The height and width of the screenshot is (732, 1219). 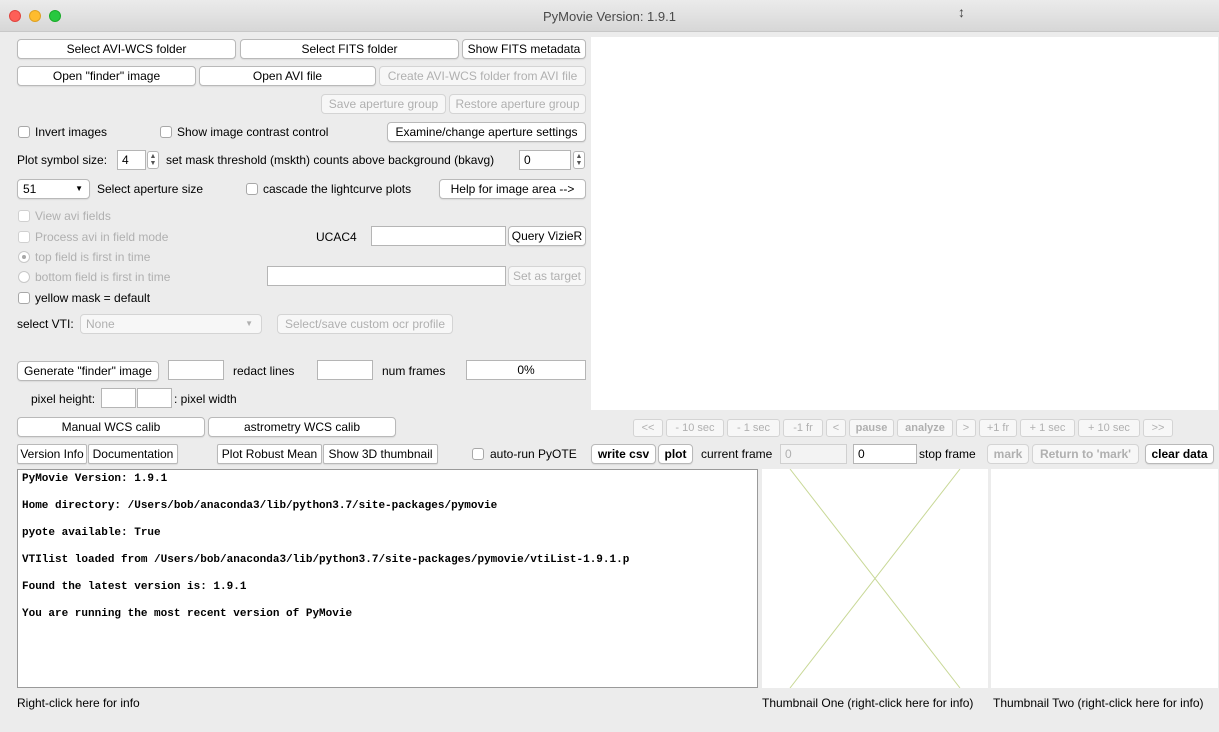 What do you see at coordinates (512, 189) in the screenshot?
I see `help-image-area-button: Help for image area -->` at bounding box center [512, 189].